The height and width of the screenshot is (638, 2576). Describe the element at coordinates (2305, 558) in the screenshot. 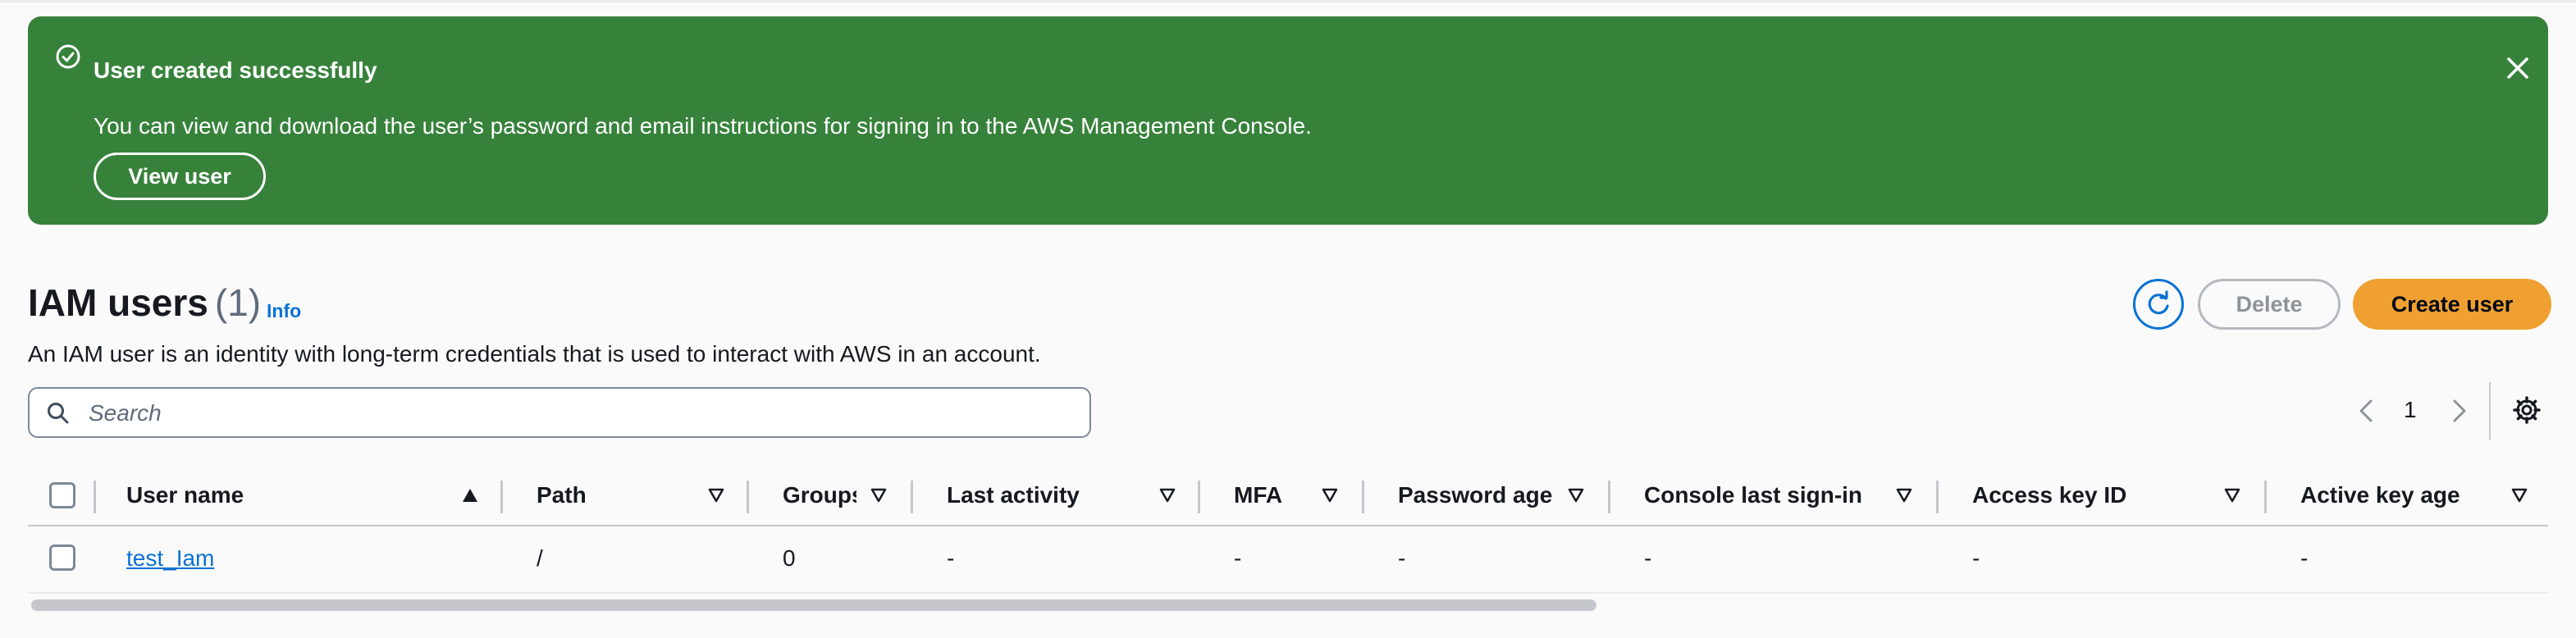

I see `cell-active-key-age: -` at that location.